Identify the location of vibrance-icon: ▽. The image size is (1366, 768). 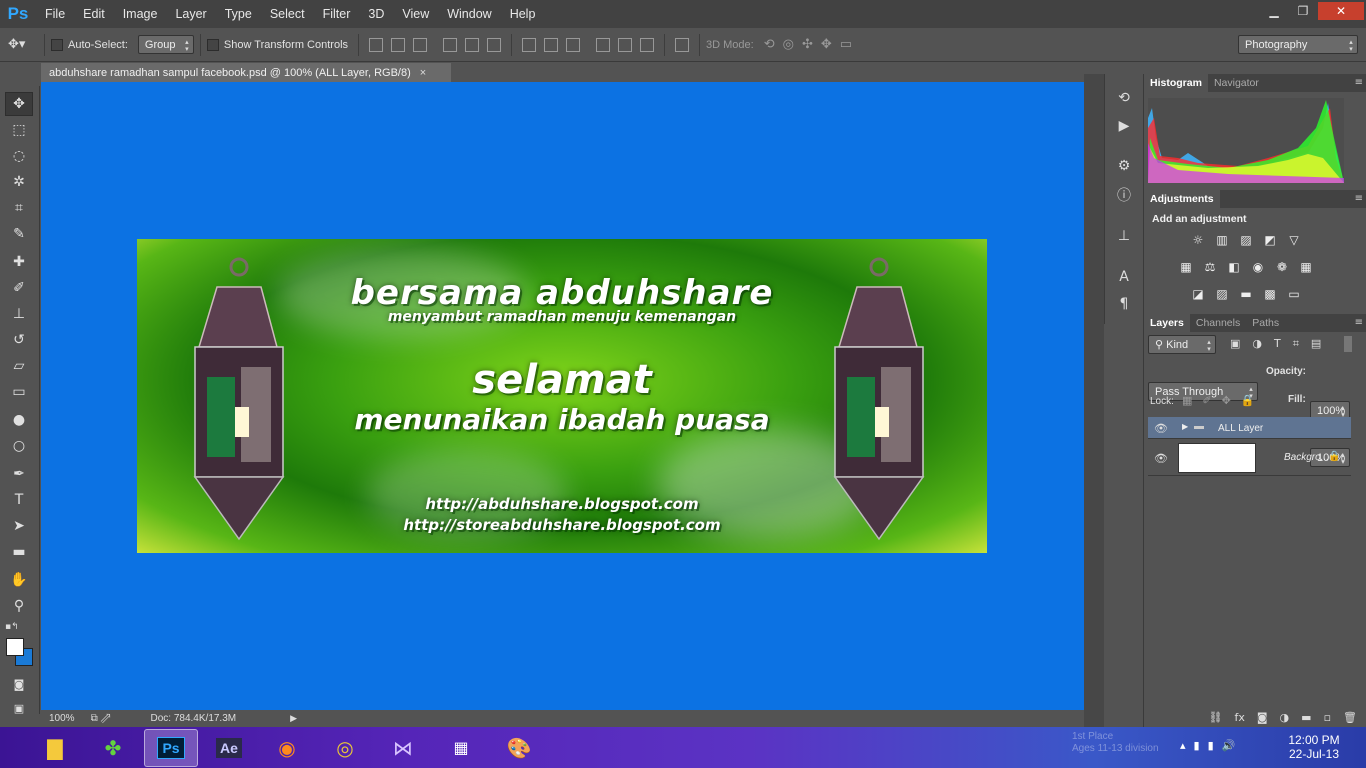
(1294, 240).